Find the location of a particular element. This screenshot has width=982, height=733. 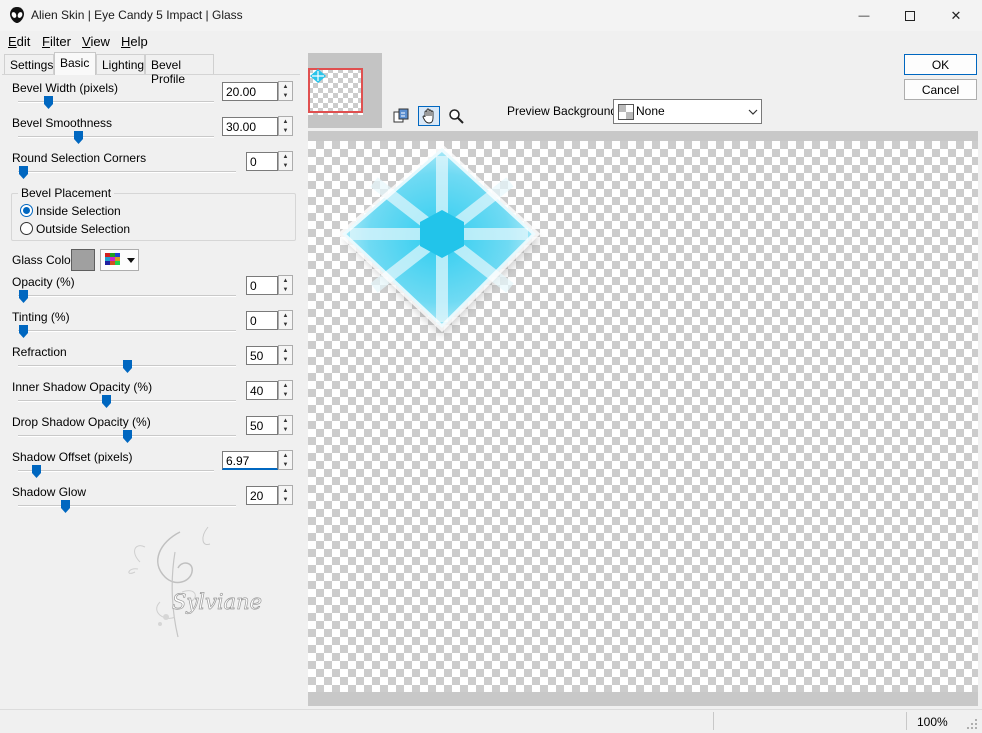

shadow-offset-input: 6.97 is located at coordinates (250, 460).